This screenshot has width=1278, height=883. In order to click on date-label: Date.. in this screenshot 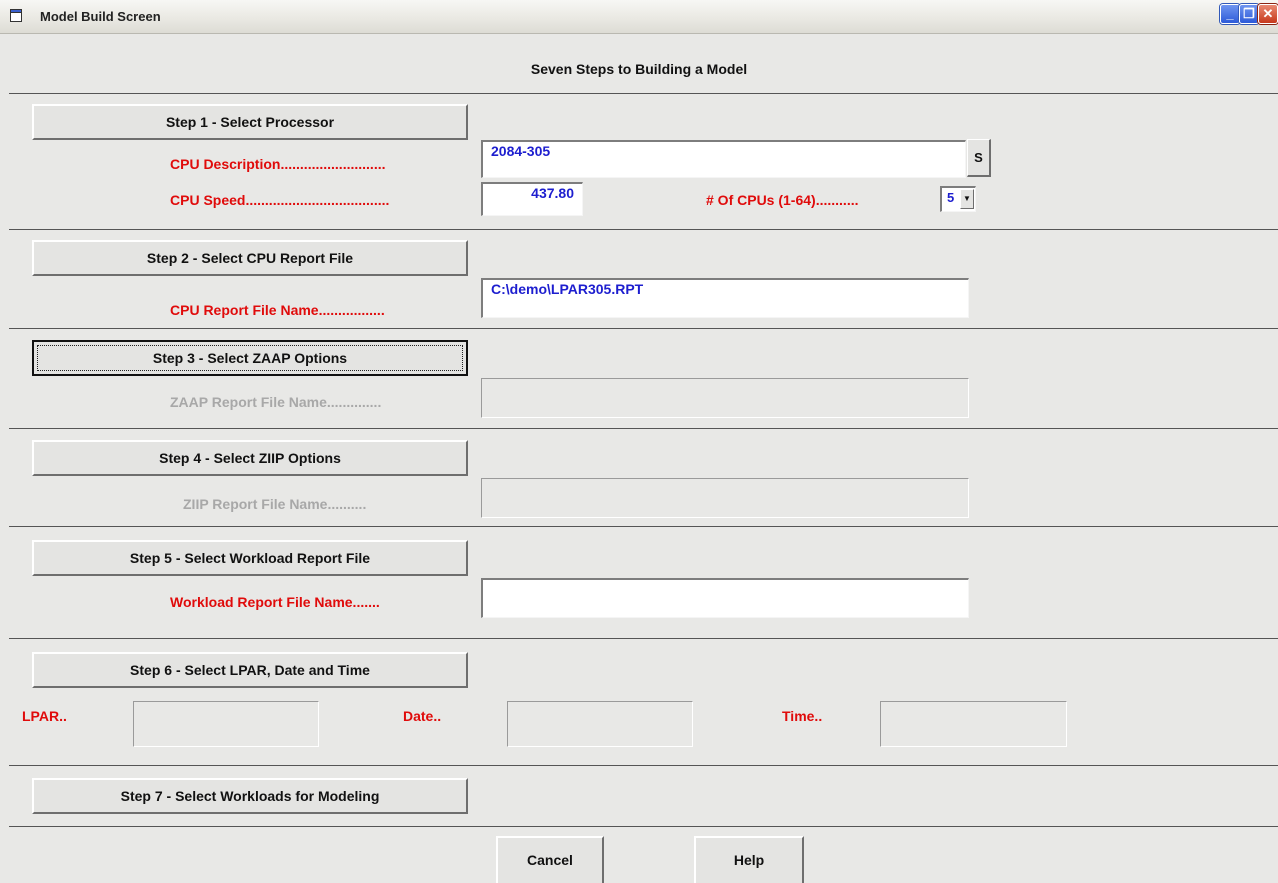, I will do `click(422, 716)`.